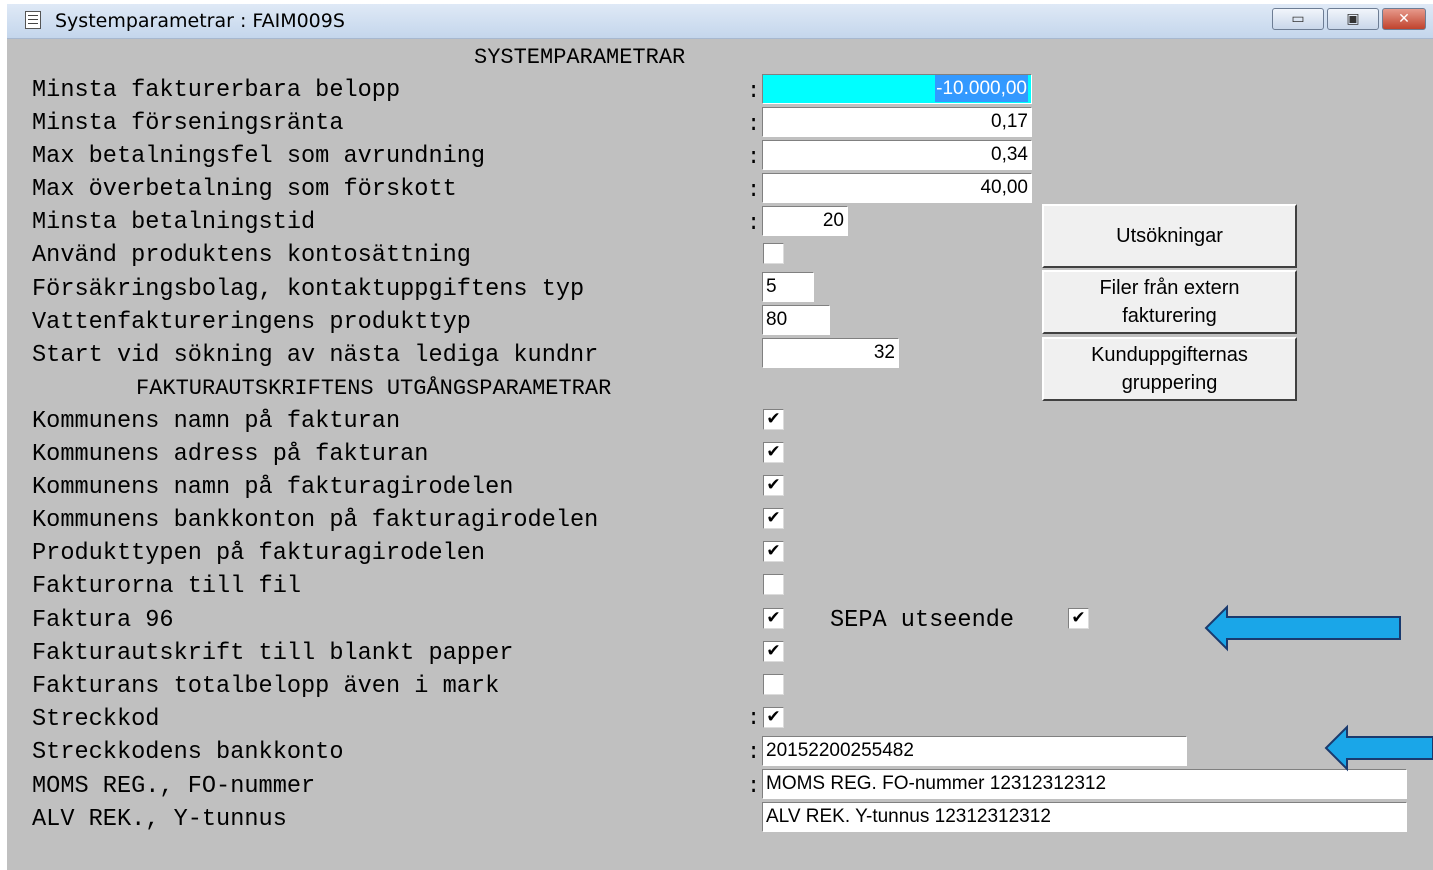  What do you see at coordinates (96, 719) in the screenshot?
I see `label-barcode: Streckkod` at bounding box center [96, 719].